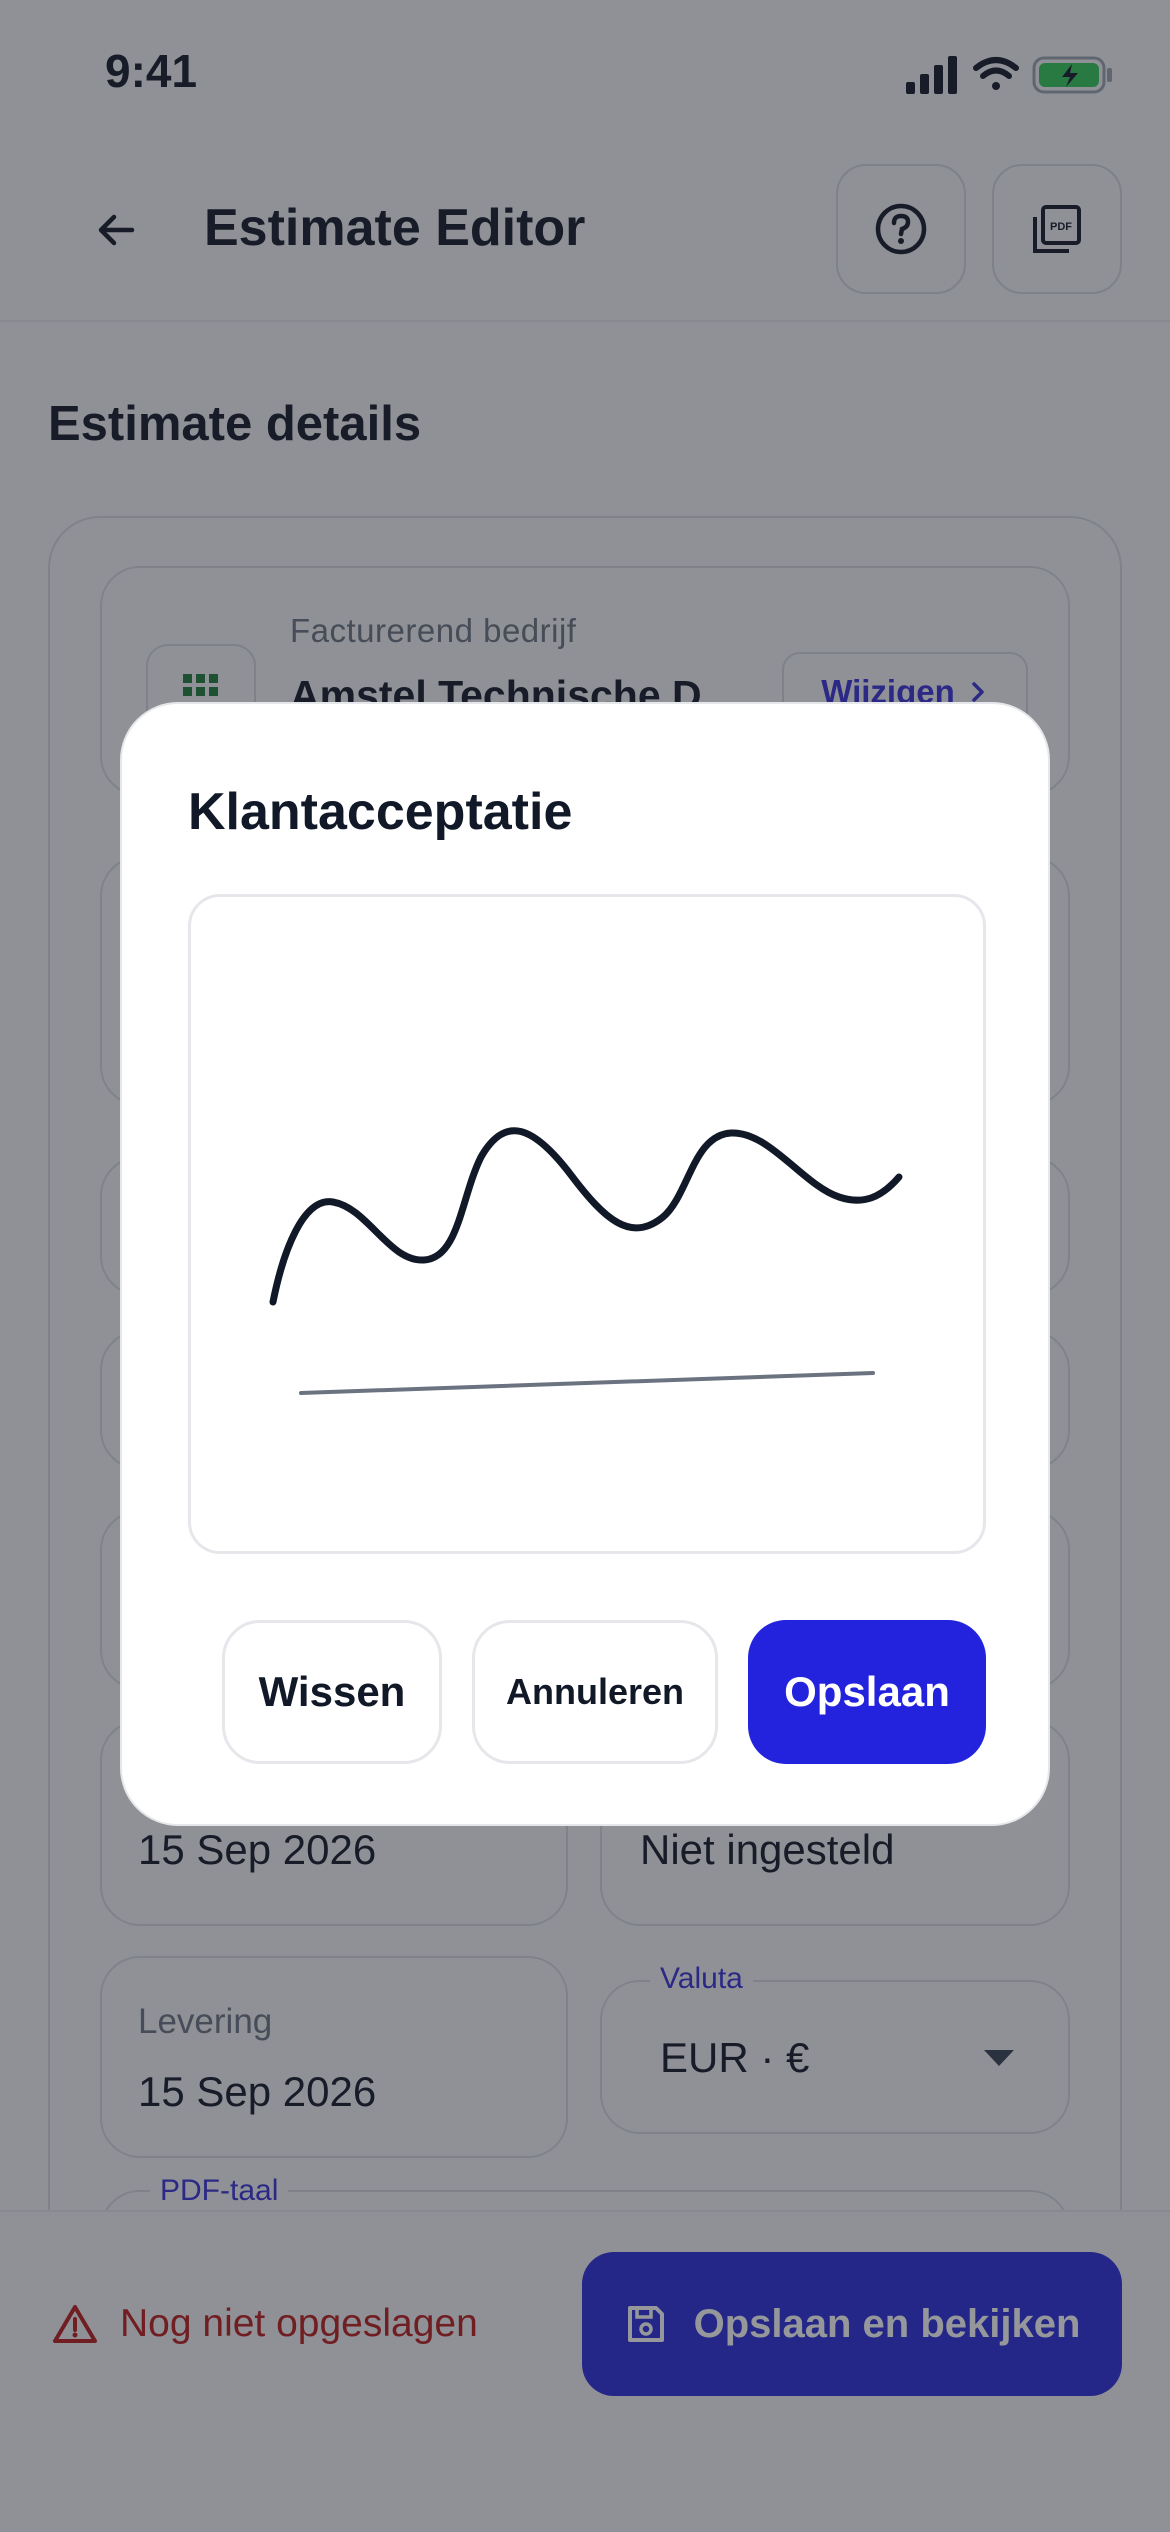 The height and width of the screenshot is (2532, 1170). I want to click on signature-drawing, so click(586, 1261).